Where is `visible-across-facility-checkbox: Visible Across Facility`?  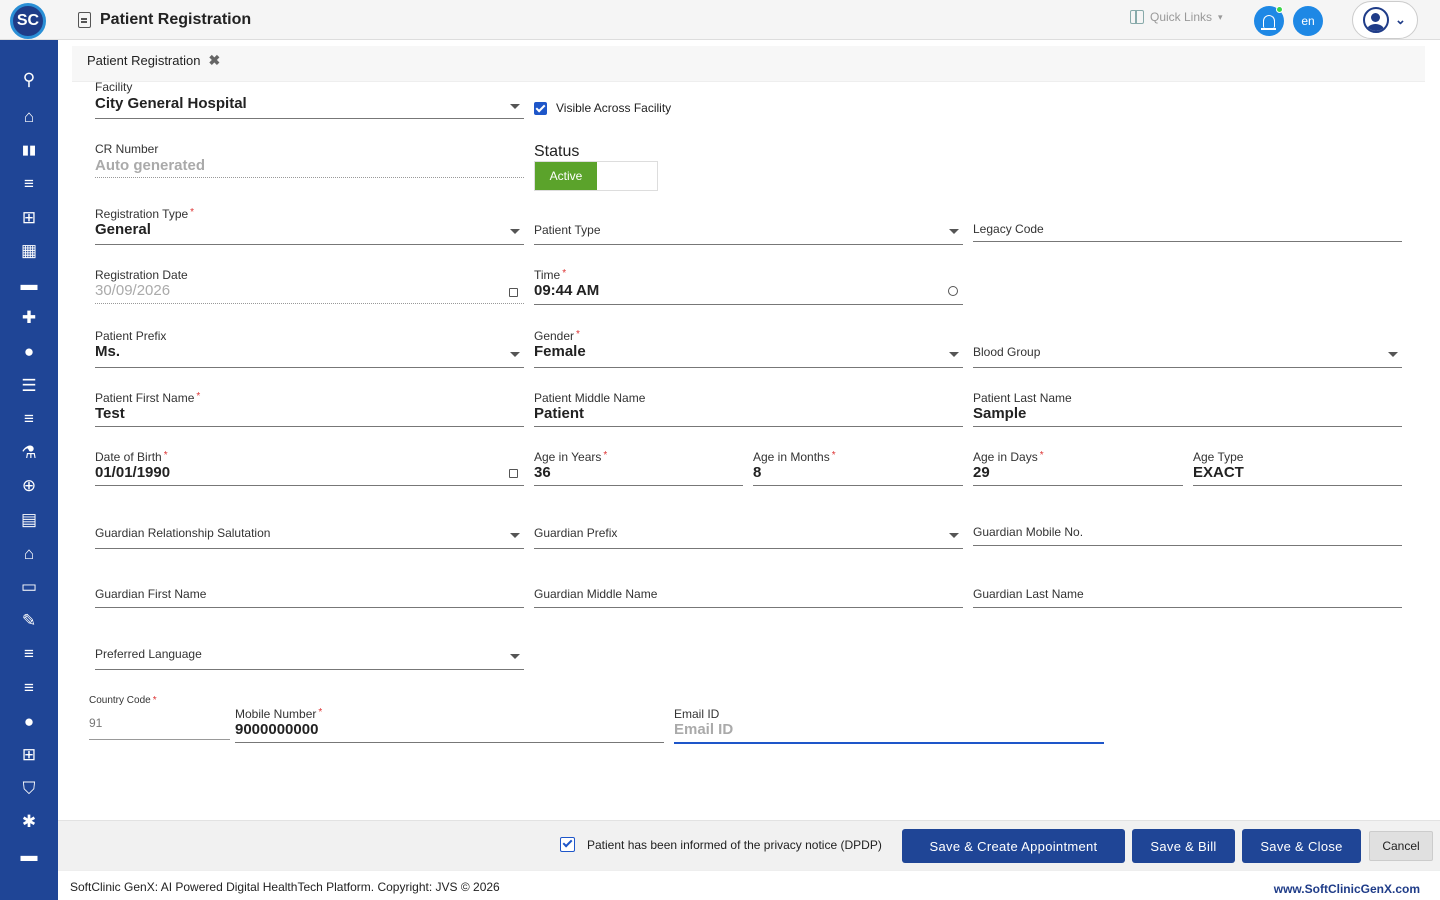 visible-across-facility-checkbox: Visible Across Facility is located at coordinates (602, 108).